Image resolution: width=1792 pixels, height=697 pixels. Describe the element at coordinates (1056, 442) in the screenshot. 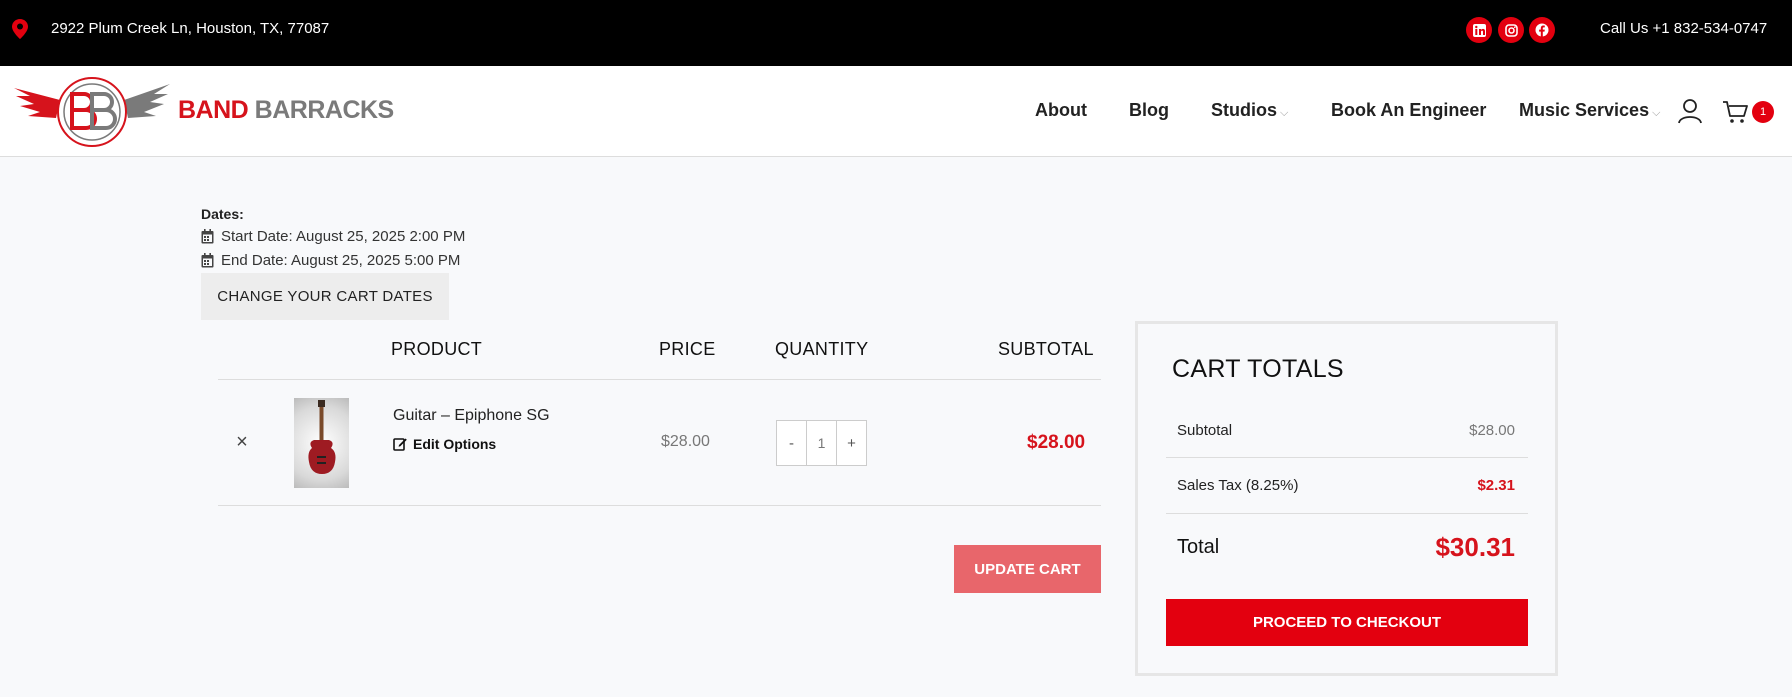

I see `line-subtotal: $28.00` at that location.